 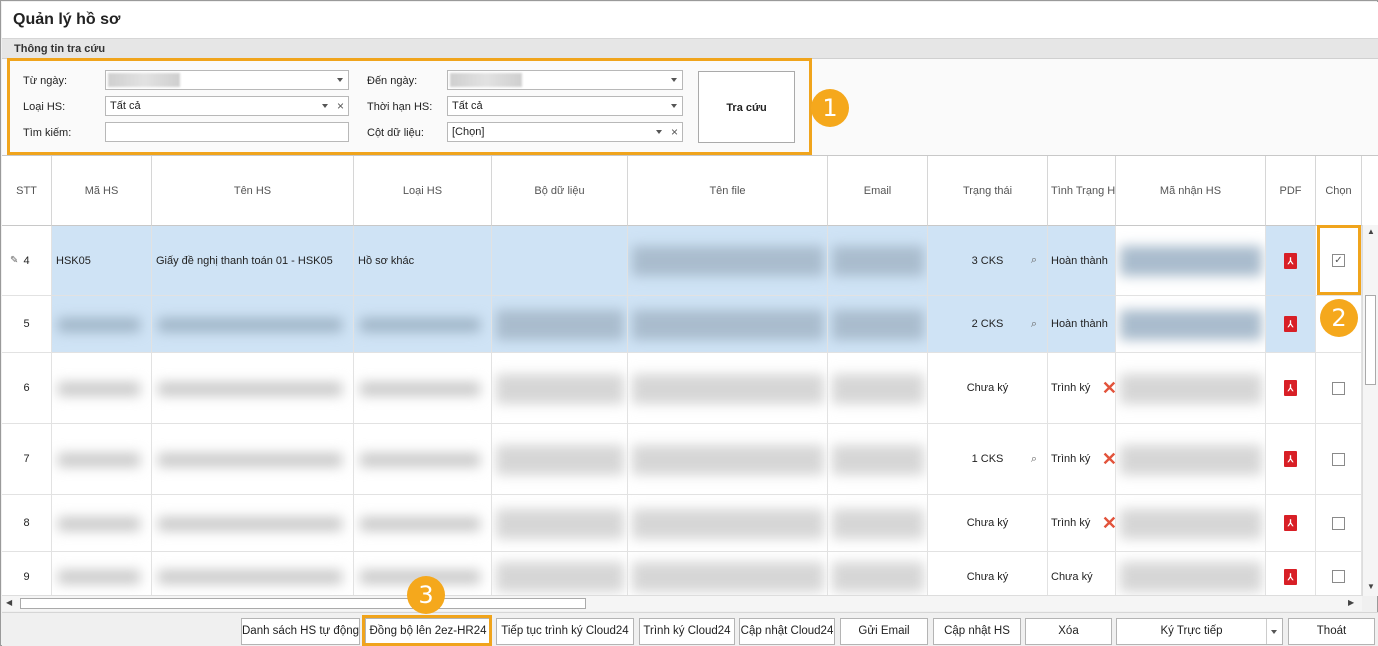 What do you see at coordinates (1199, 631) in the screenshot?
I see `sign-direct-button: Ký Trực tiếp` at bounding box center [1199, 631].